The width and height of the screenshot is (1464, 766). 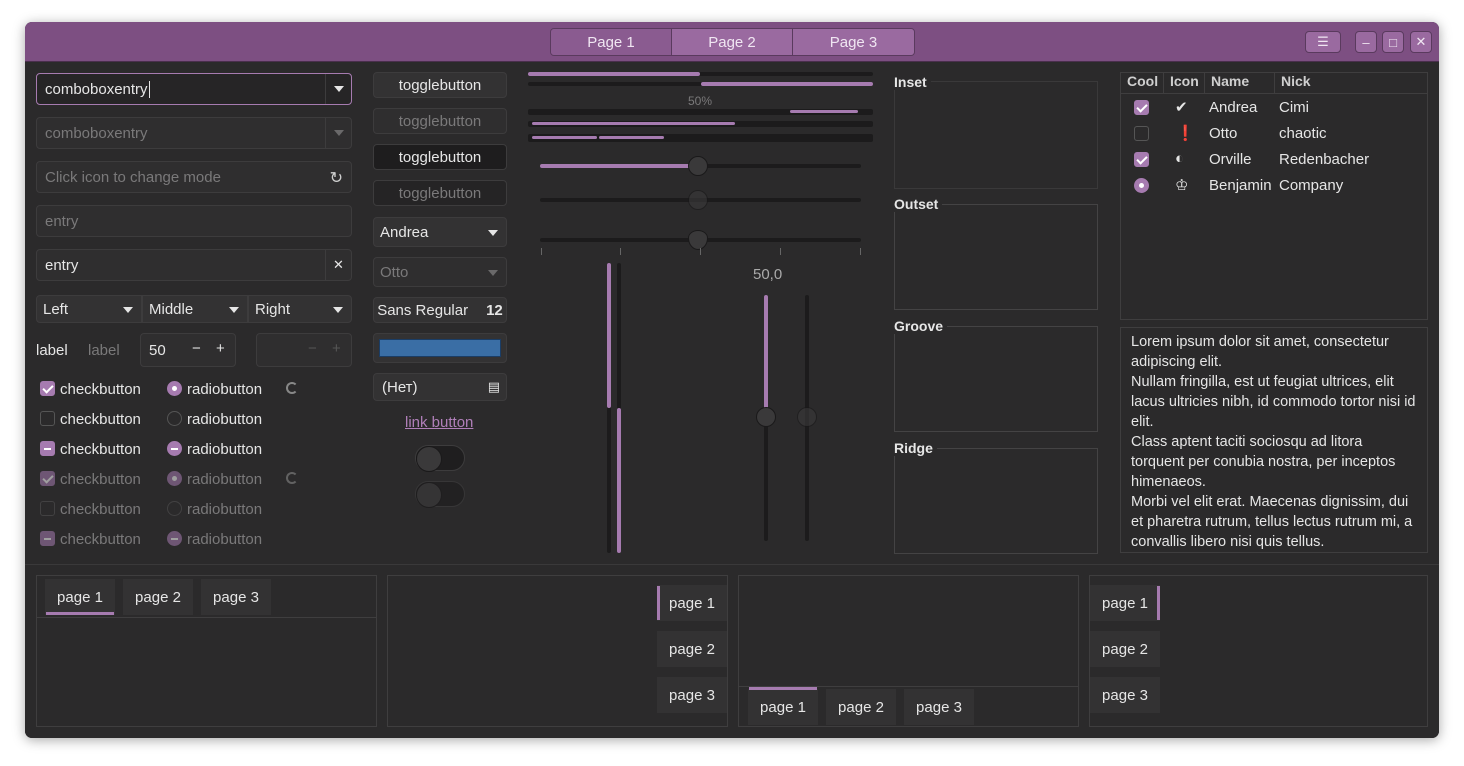 What do you see at coordinates (174, 418) in the screenshot?
I see `radio-unselected` at bounding box center [174, 418].